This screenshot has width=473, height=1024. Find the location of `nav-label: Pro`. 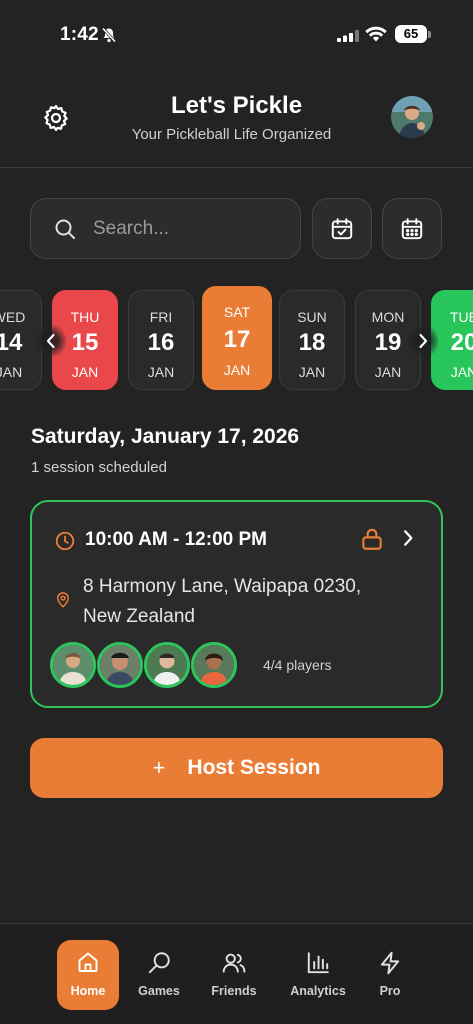

nav-label: Pro is located at coordinates (390, 991).